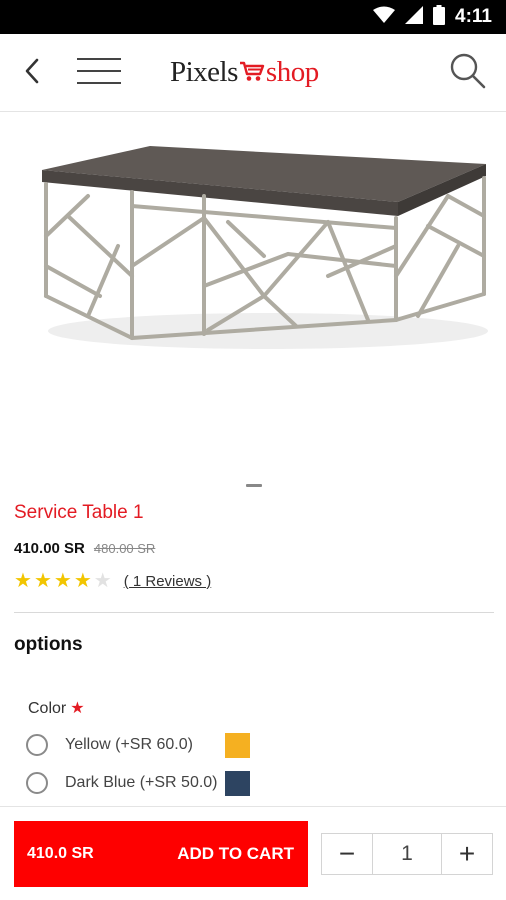 The image size is (506, 900). Describe the element at coordinates (414, 17) in the screenshot. I see `signal-icon` at that location.